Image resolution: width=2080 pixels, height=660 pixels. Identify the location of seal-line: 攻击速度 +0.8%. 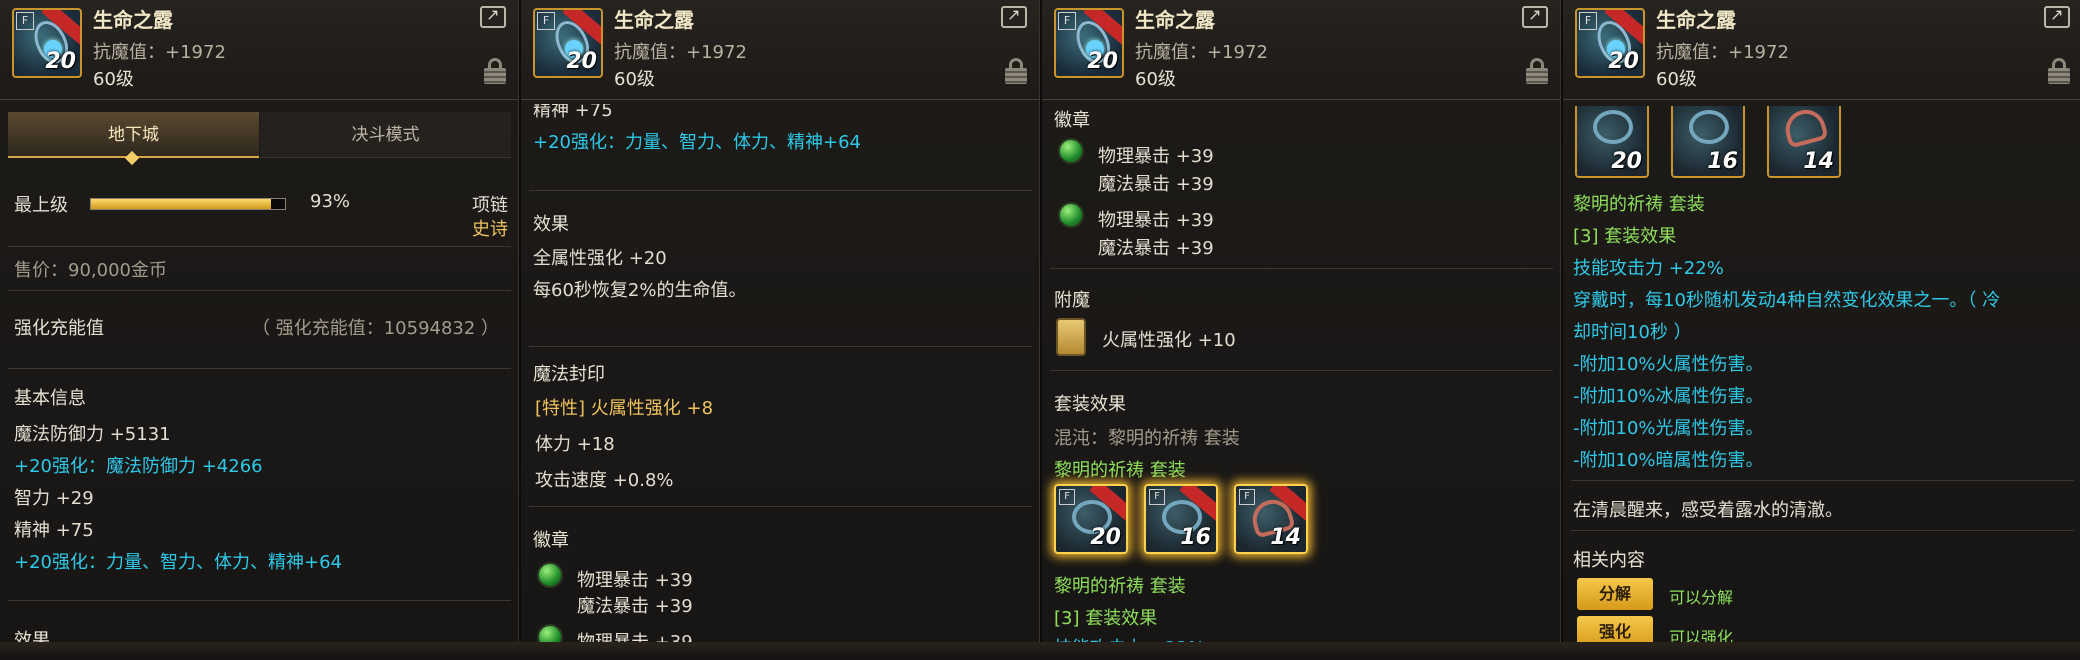
(604, 480).